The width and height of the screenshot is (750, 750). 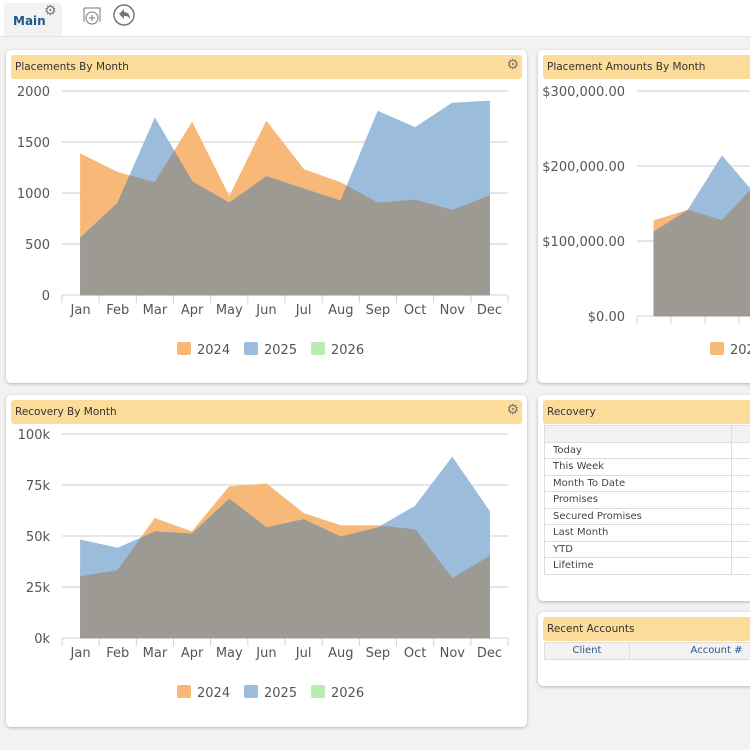 I want to click on y-tick-label: $0.00, so click(x=606, y=317).